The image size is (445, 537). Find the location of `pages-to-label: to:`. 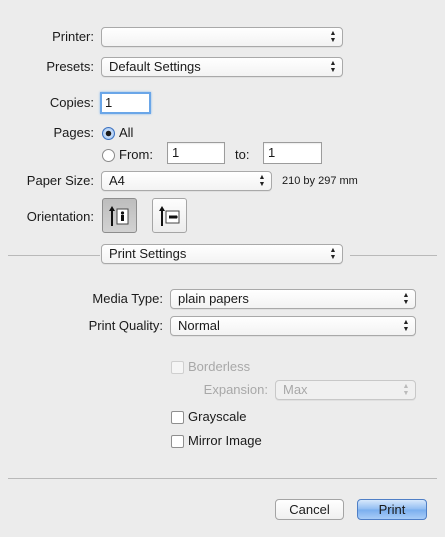

pages-to-label: to: is located at coordinates (242, 154).